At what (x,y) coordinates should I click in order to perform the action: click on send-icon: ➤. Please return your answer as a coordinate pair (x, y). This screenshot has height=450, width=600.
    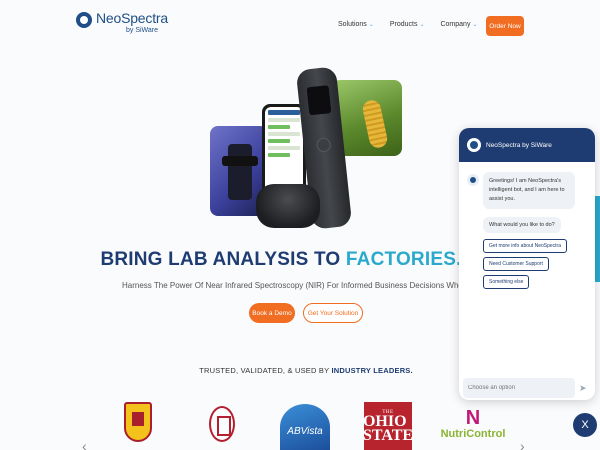
    Looking at the image, I should click on (584, 388).